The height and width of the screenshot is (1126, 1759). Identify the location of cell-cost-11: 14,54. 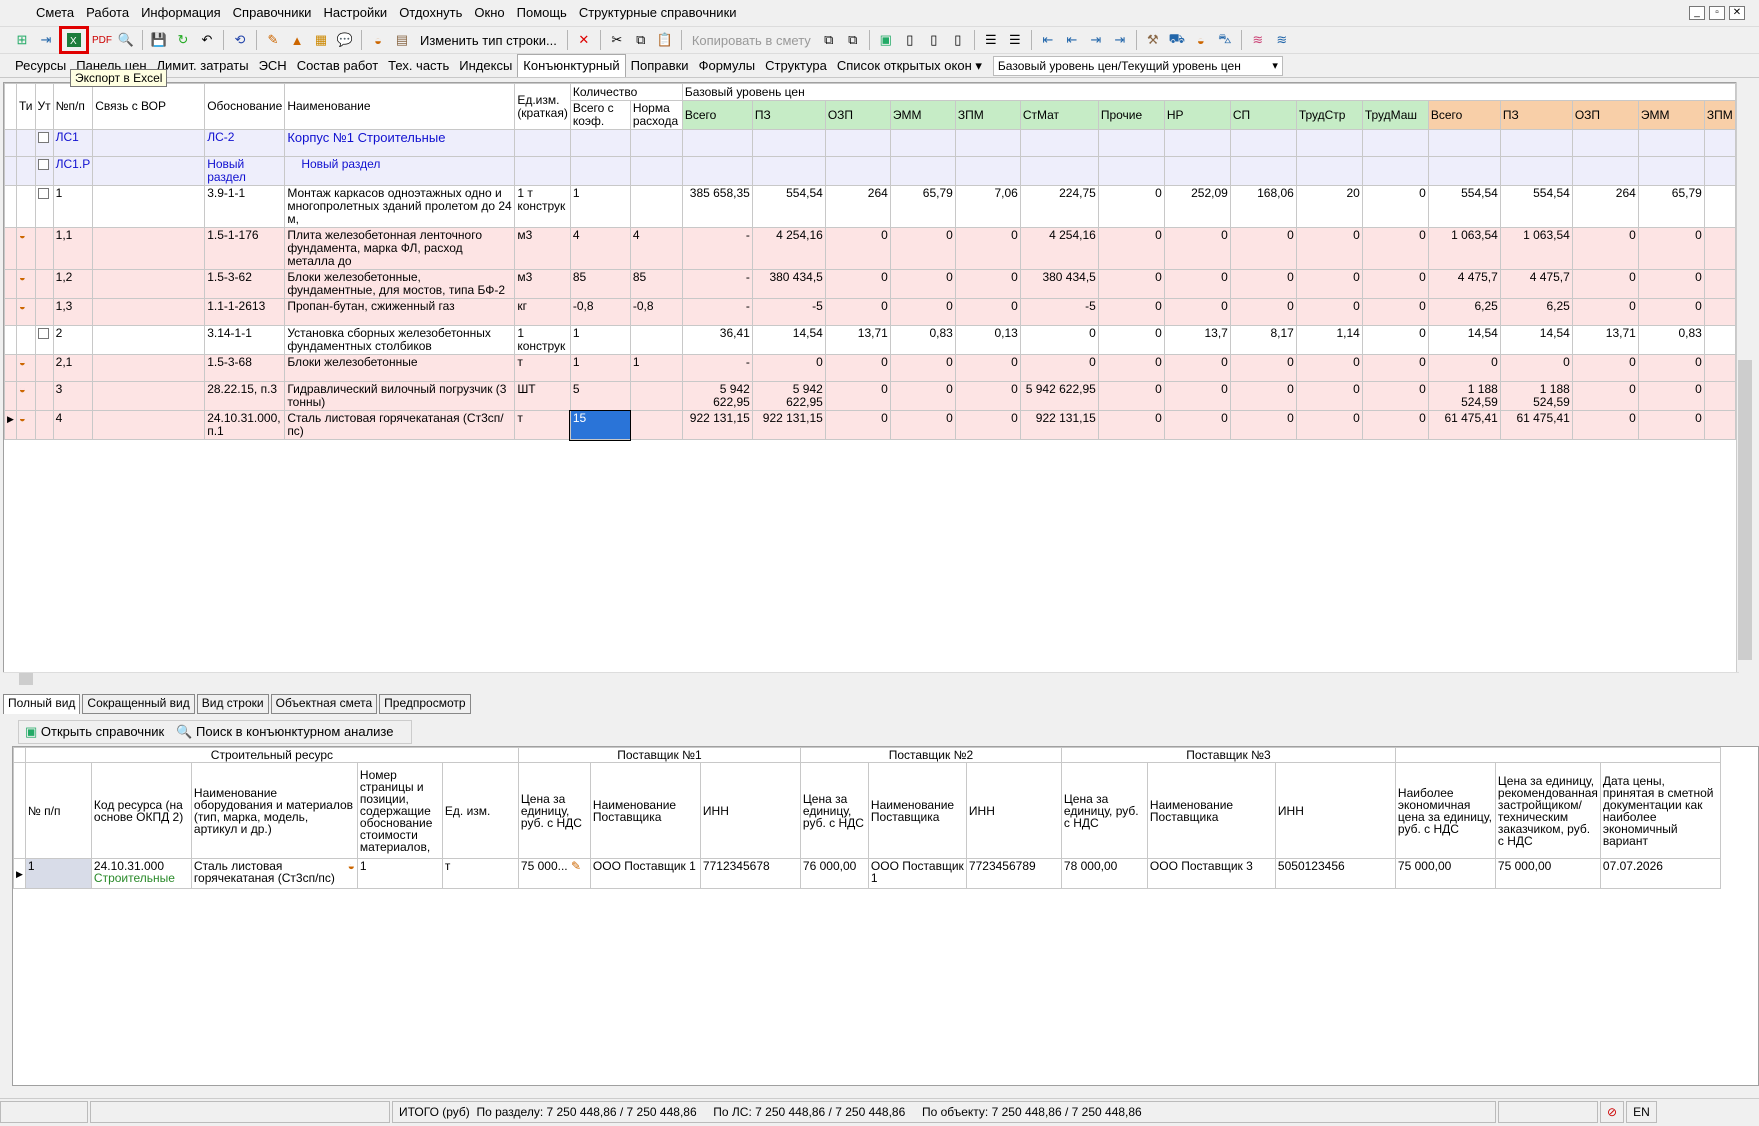
(1464, 340).